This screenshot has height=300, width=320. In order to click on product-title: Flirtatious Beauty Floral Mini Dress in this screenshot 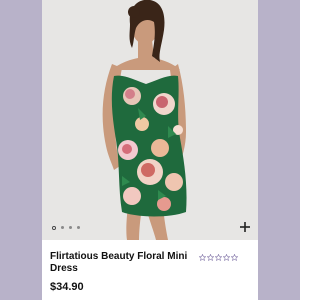, I will do `click(125, 263)`.